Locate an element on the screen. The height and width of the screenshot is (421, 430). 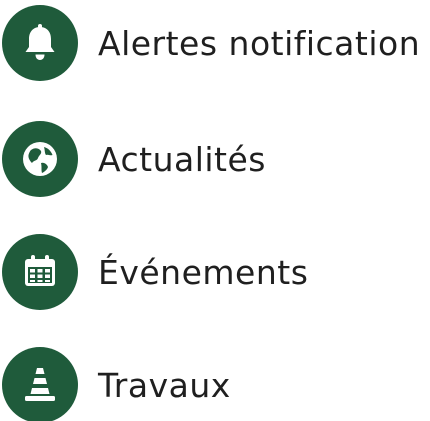
traffic-cone-icon is located at coordinates (40, 384).